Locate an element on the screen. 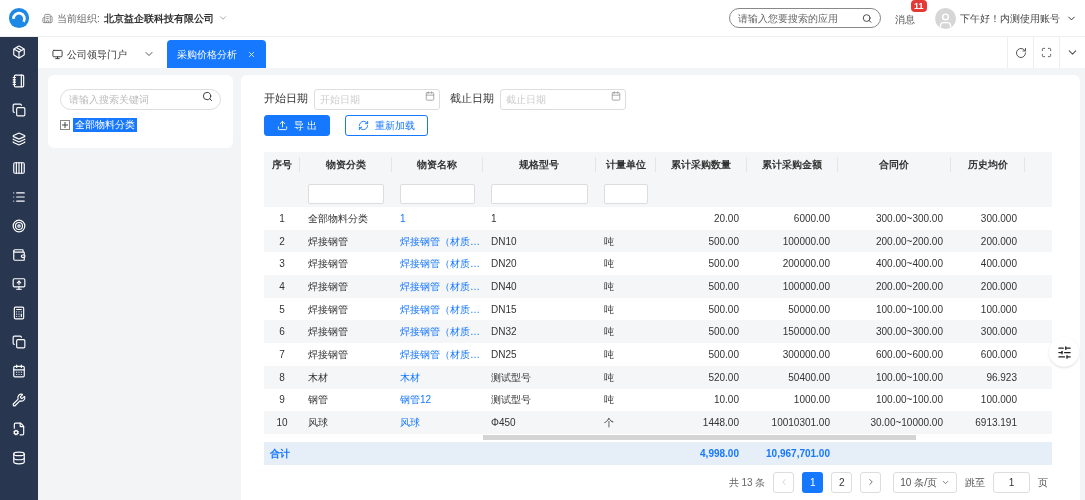 The image size is (1085, 500). table-cell-text: DN25 is located at coordinates (504, 354).